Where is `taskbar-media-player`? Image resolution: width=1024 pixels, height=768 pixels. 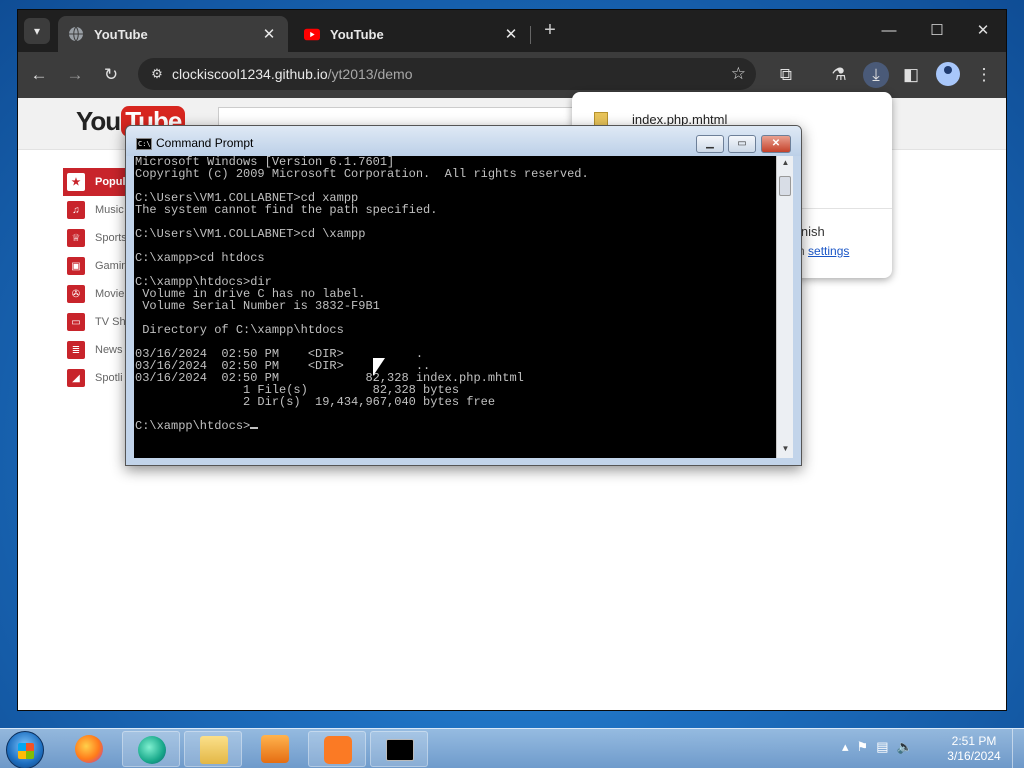
taskbar-media-player is located at coordinates (275, 749).